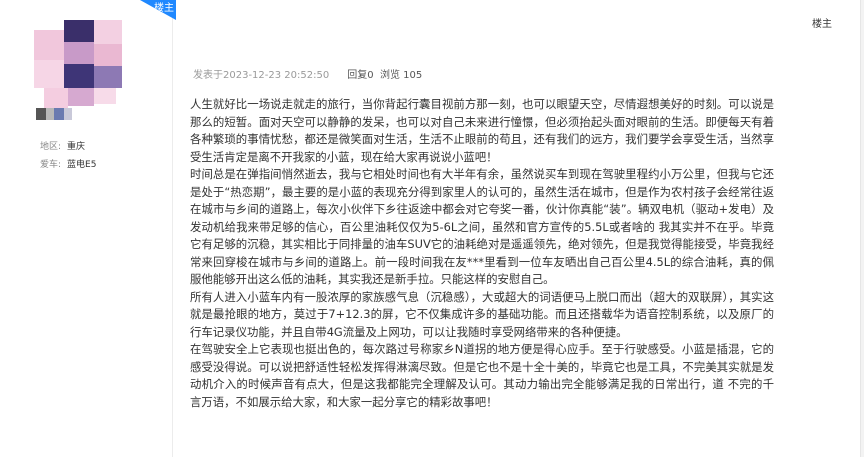 Image resolution: width=864 pixels, height=457 pixels. Describe the element at coordinates (80, 66) in the screenshot. I see `avatar` at that location.